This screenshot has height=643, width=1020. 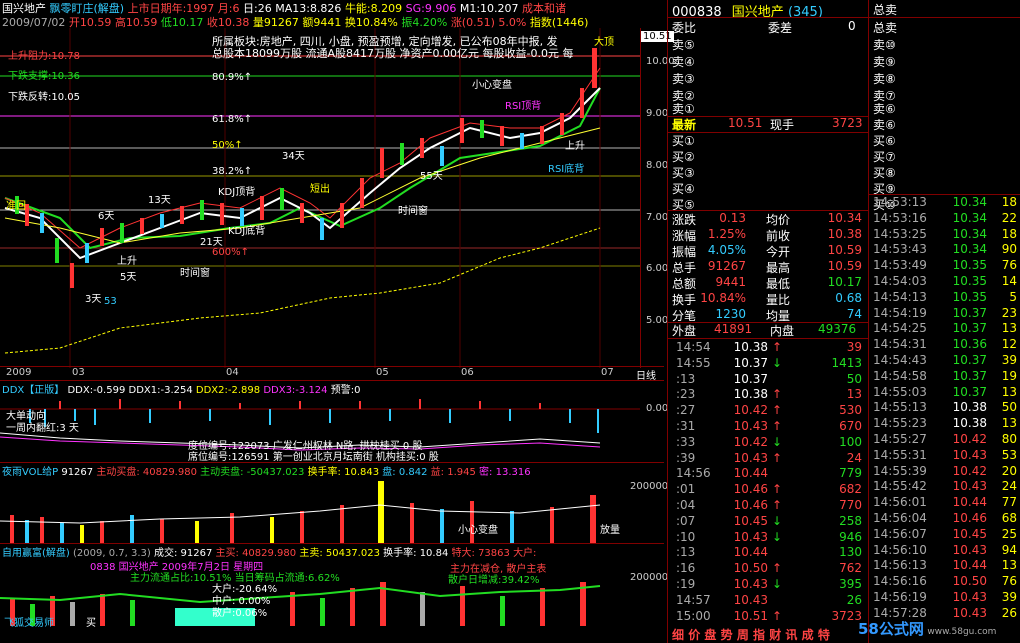 I want to click on tick-time: :23, so click(x=686, y=394).